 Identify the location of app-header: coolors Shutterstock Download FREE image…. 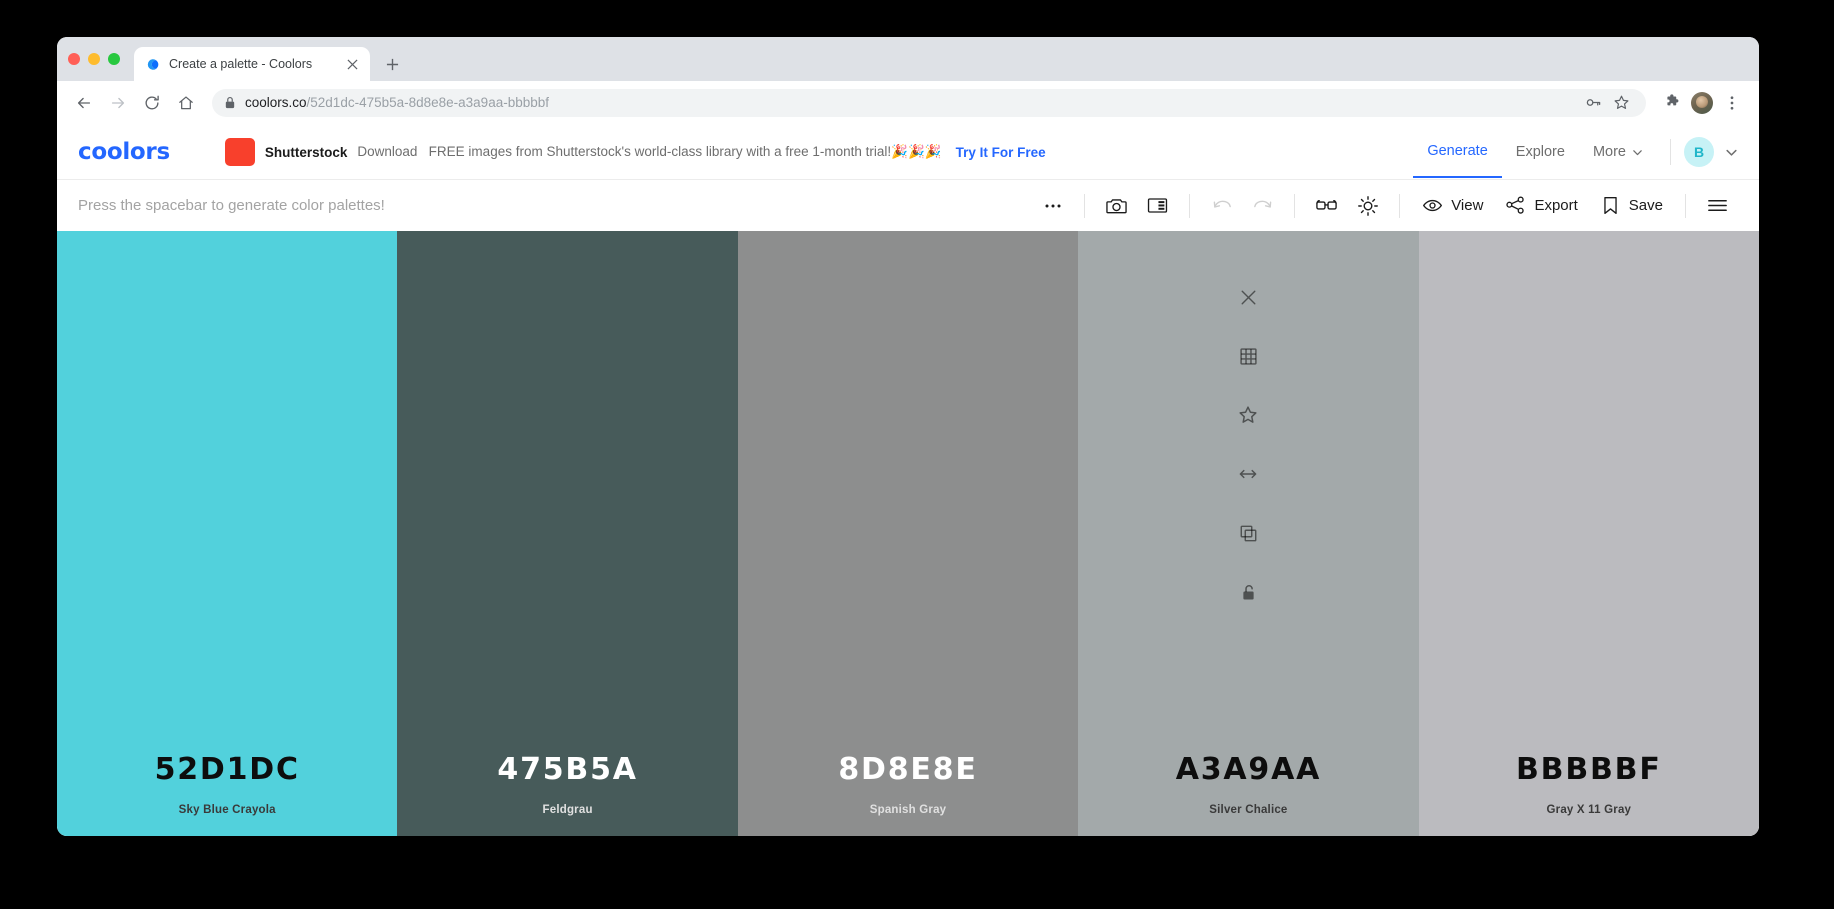
(908, 152).